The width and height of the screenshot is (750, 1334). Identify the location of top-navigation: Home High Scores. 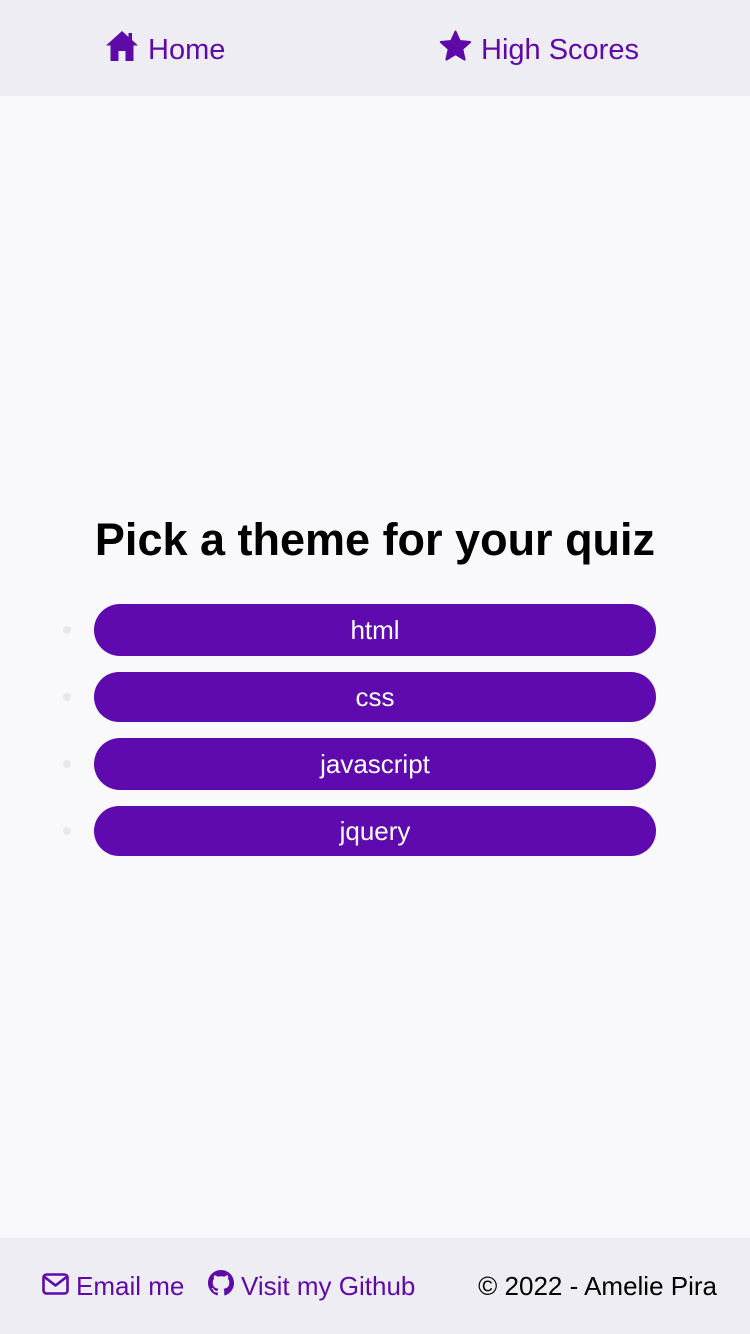
(375, 48).